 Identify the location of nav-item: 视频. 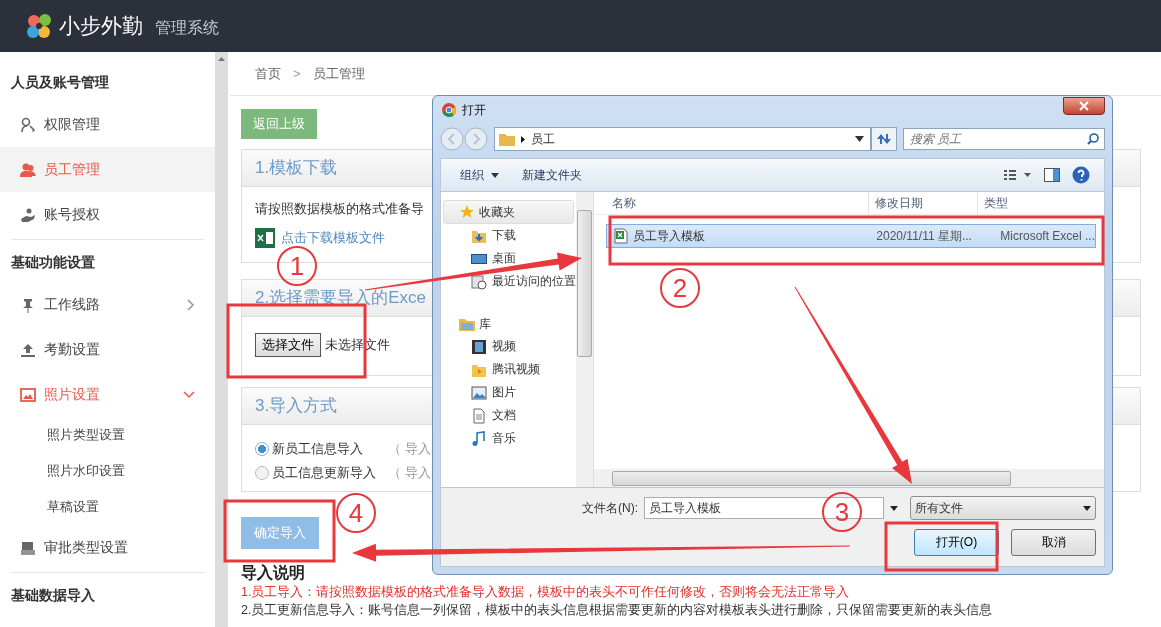
(509, 346).